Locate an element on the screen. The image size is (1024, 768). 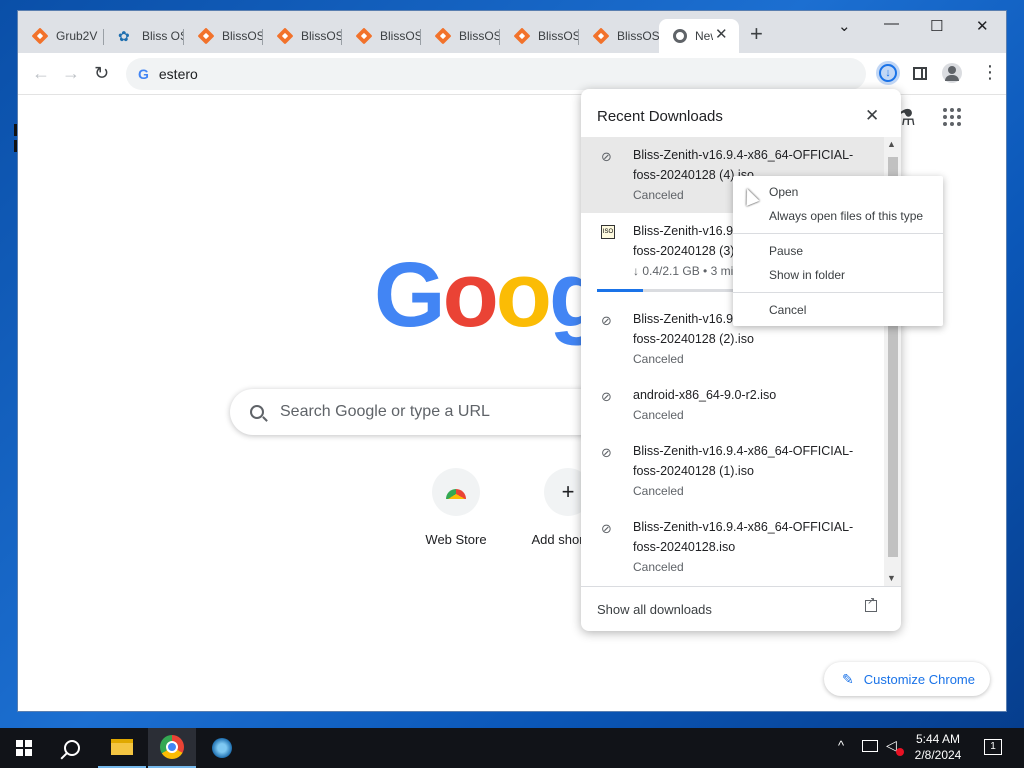
apps-grid-icon is located at coordinates (952, 117).